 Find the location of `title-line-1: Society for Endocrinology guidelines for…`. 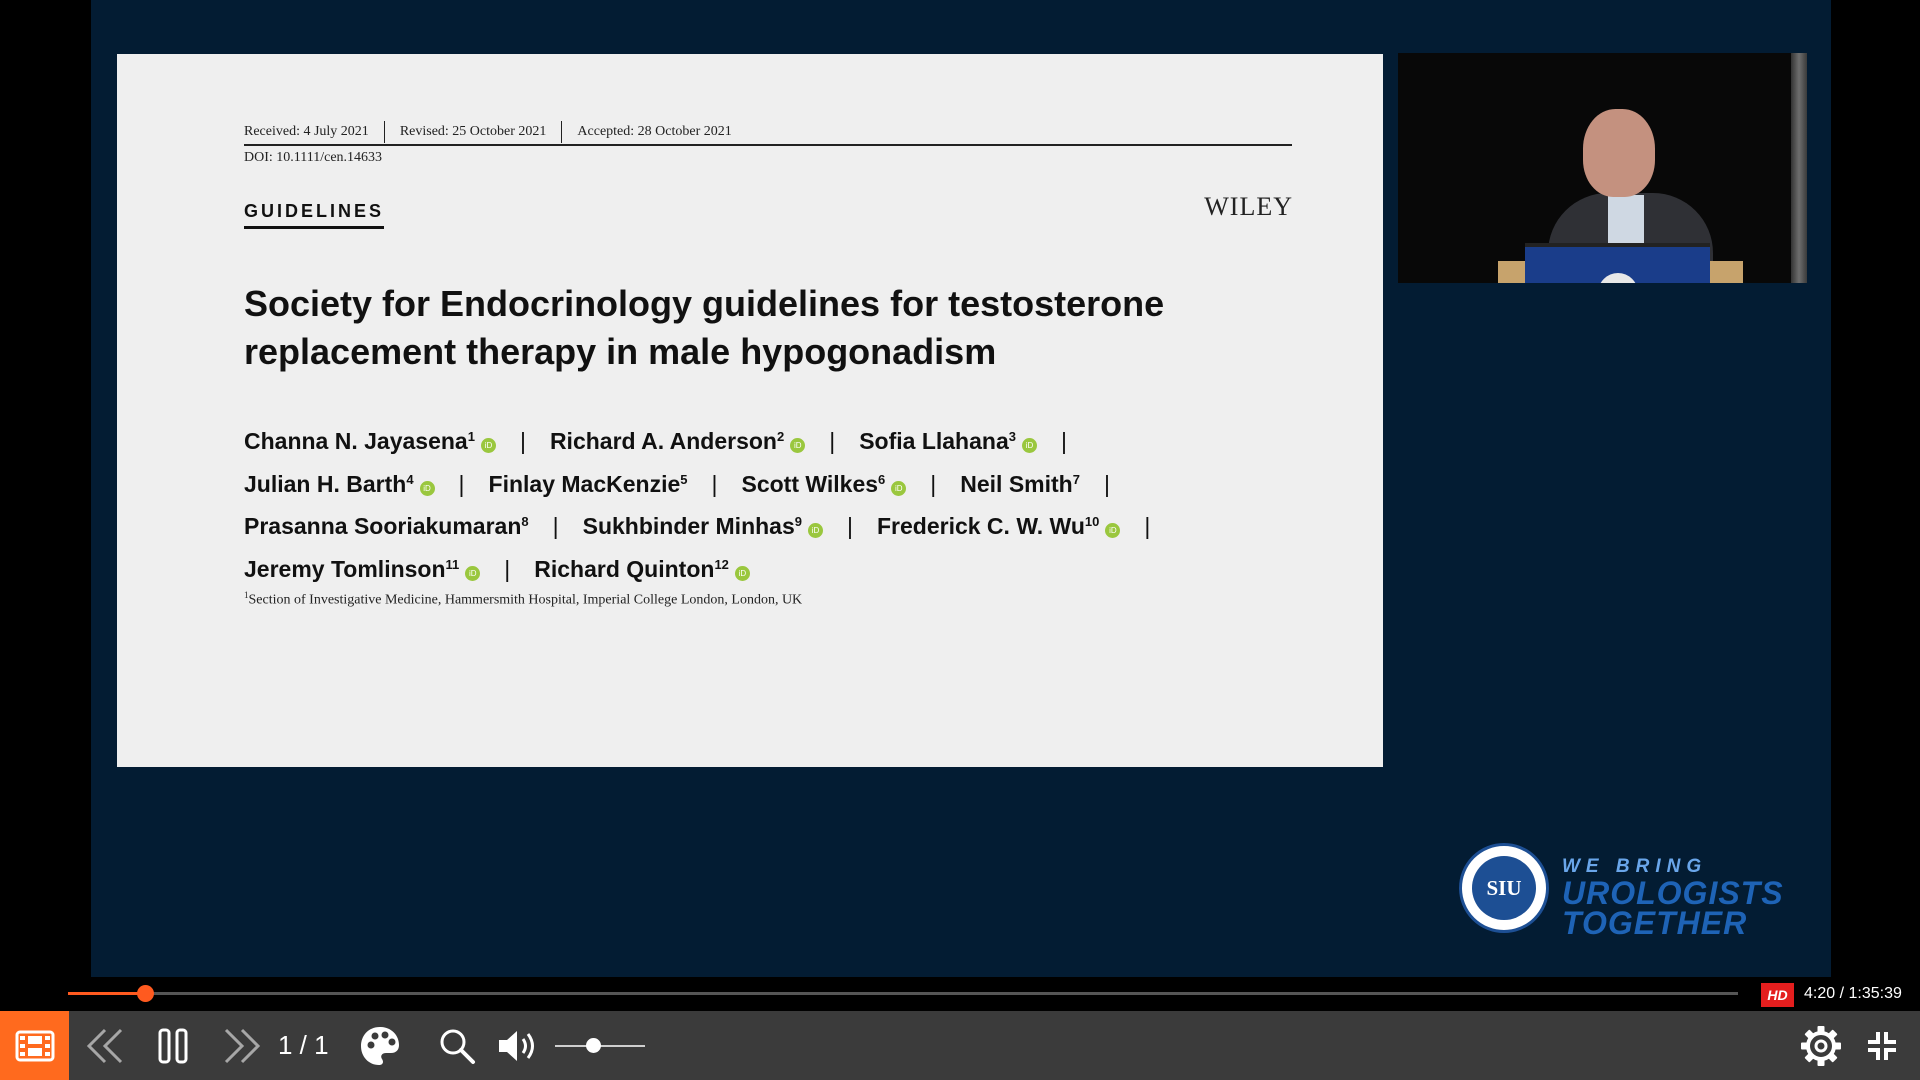

title-line-1: Society for Endocrinology guidelines for… is located at coordinates (704, 303).